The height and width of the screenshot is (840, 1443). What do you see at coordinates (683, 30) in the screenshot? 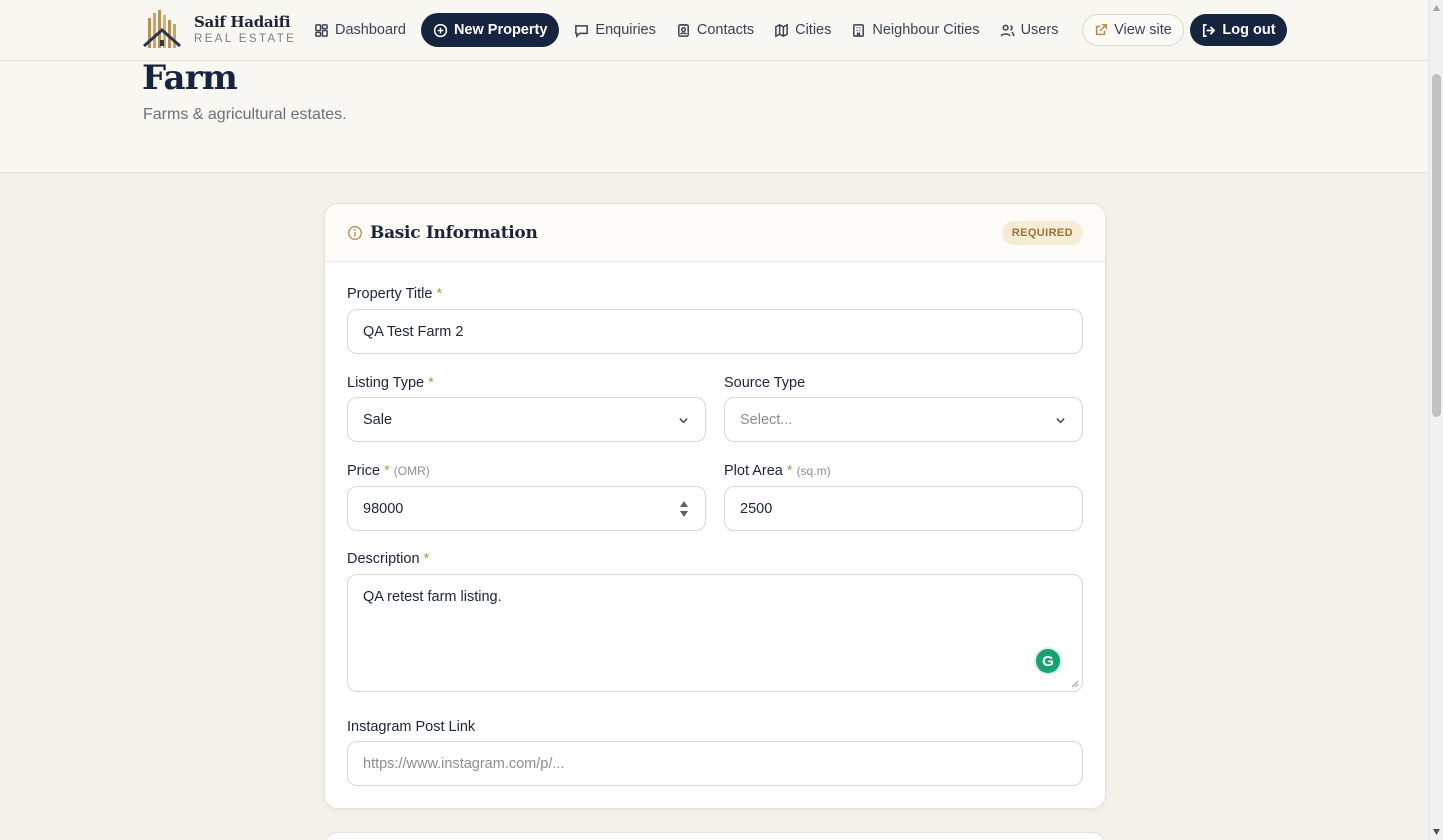
I see `contact-card-icon` at bounding box center [683, 30].